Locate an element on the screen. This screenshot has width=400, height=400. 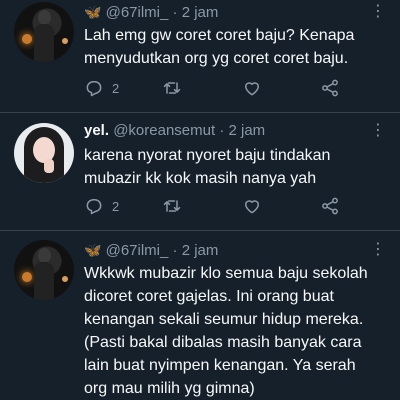
tweet-line: dicoret coret gajelas. Ini orang buat is located at coordinates (209, 296).